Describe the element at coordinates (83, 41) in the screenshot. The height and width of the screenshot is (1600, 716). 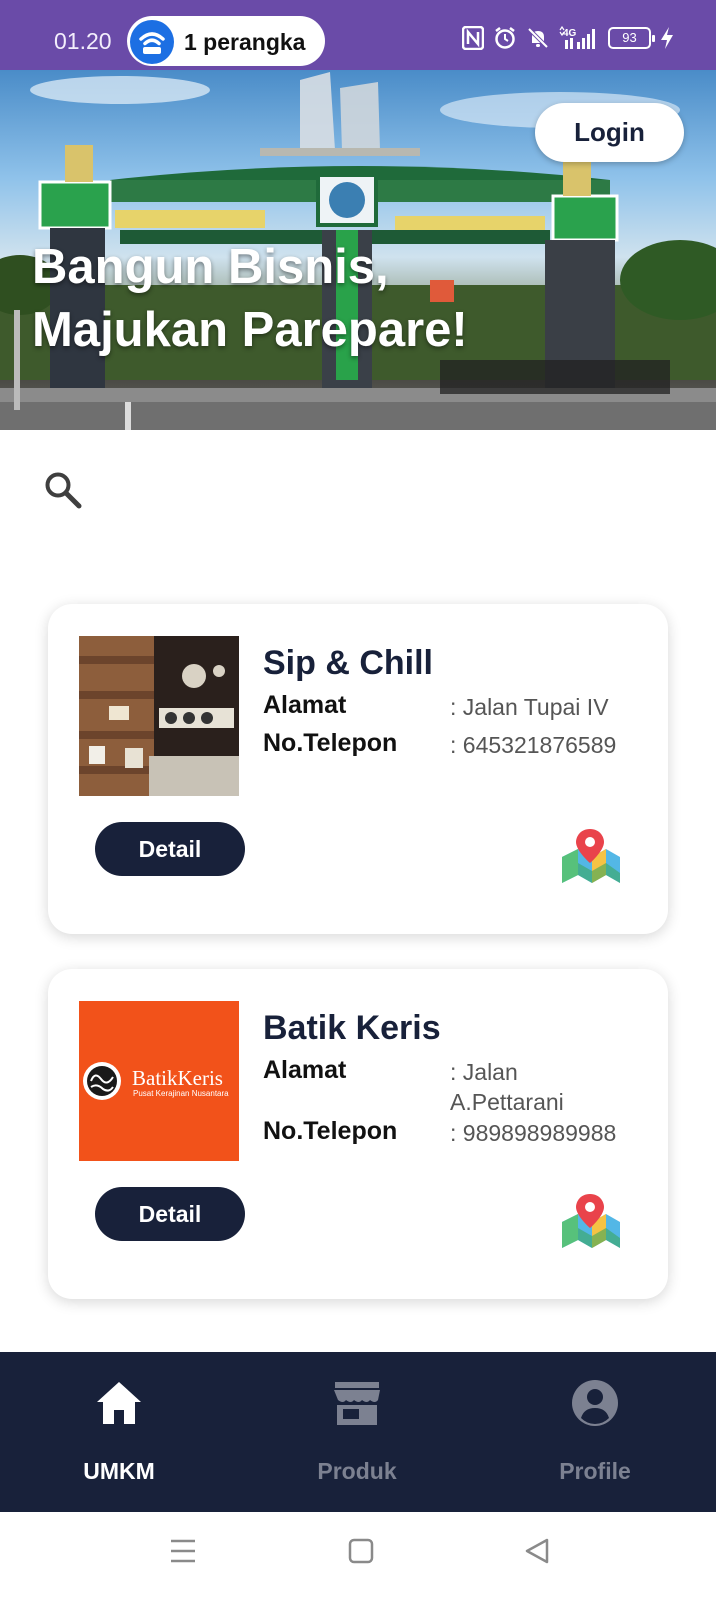
I see `status-time: 01.20` at that location.